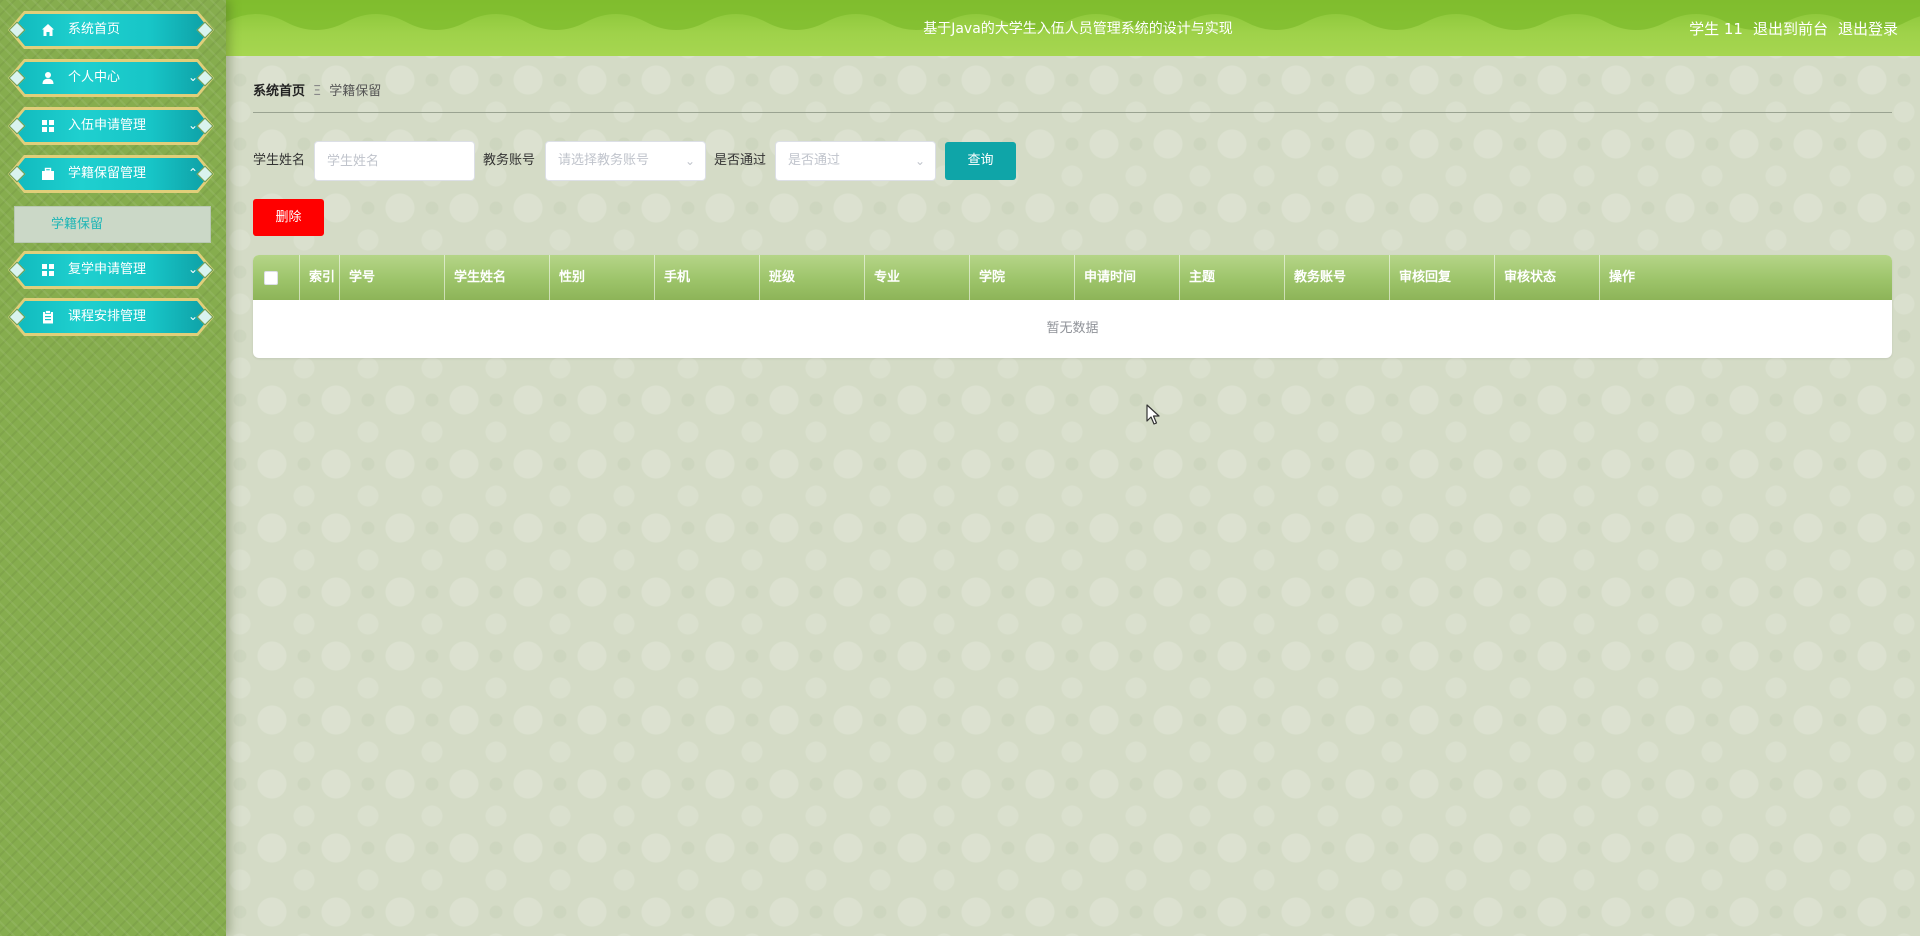 The width and height of the screenshot is (1920, 936). What do you see at coordinates (1072, 97) in the screenshot?
I see `breadcrumb: 系统首页 Ξ 学籍保留` at bounding box center [1072, 97].